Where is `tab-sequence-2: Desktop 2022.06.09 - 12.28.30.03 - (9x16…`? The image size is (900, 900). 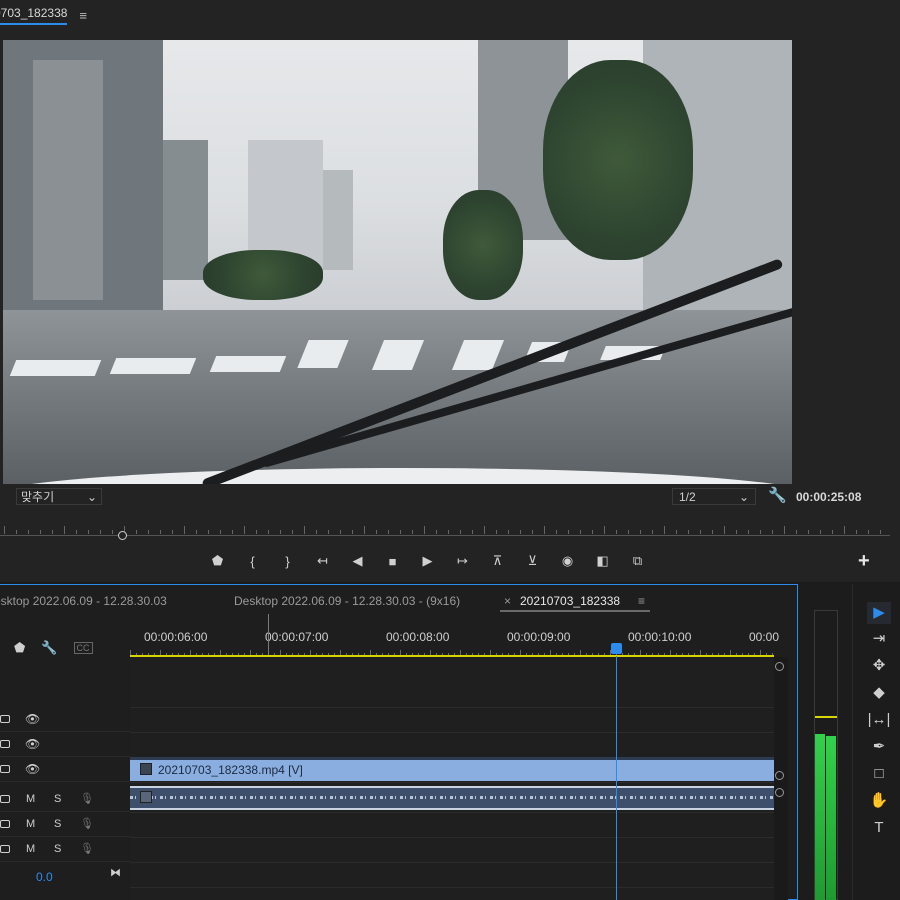
tab-sequence-2: Desktop 2022.06.09 - 12.28.30.03 - (9x16… is located at coordinates (347, 601).